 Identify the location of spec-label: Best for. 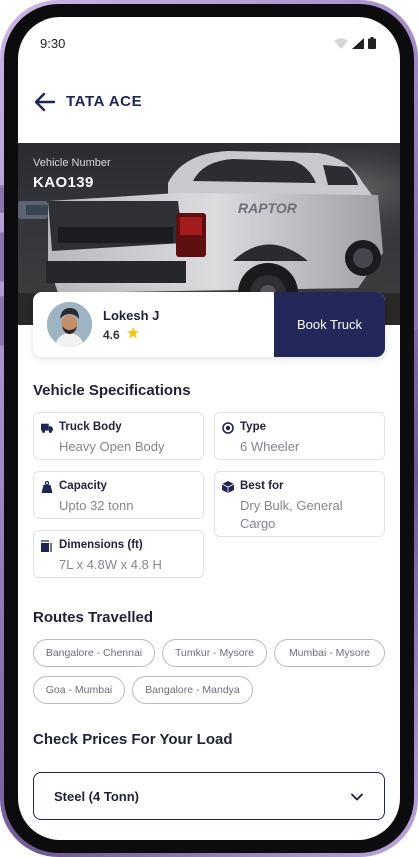
(262, 486).